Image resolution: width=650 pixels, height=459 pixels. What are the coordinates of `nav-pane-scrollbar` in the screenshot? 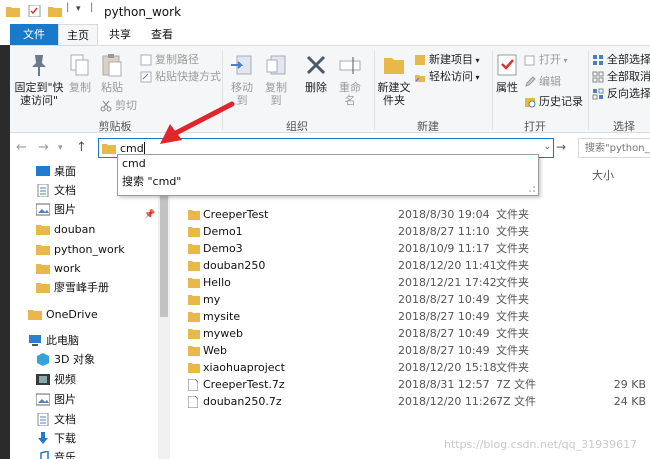 It's located at (164, 310).